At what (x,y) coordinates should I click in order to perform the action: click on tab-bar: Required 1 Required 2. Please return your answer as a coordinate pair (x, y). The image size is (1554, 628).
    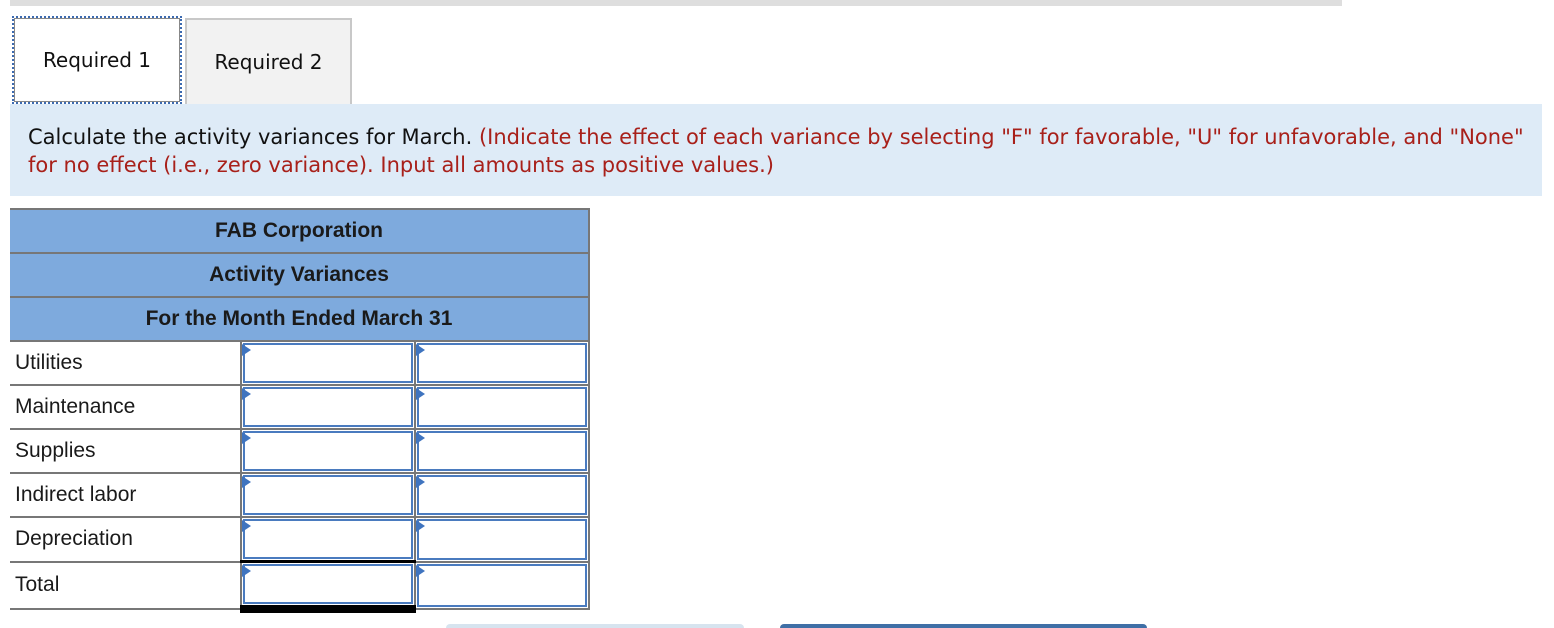
    Looking at the image, I should click on (182, 60).